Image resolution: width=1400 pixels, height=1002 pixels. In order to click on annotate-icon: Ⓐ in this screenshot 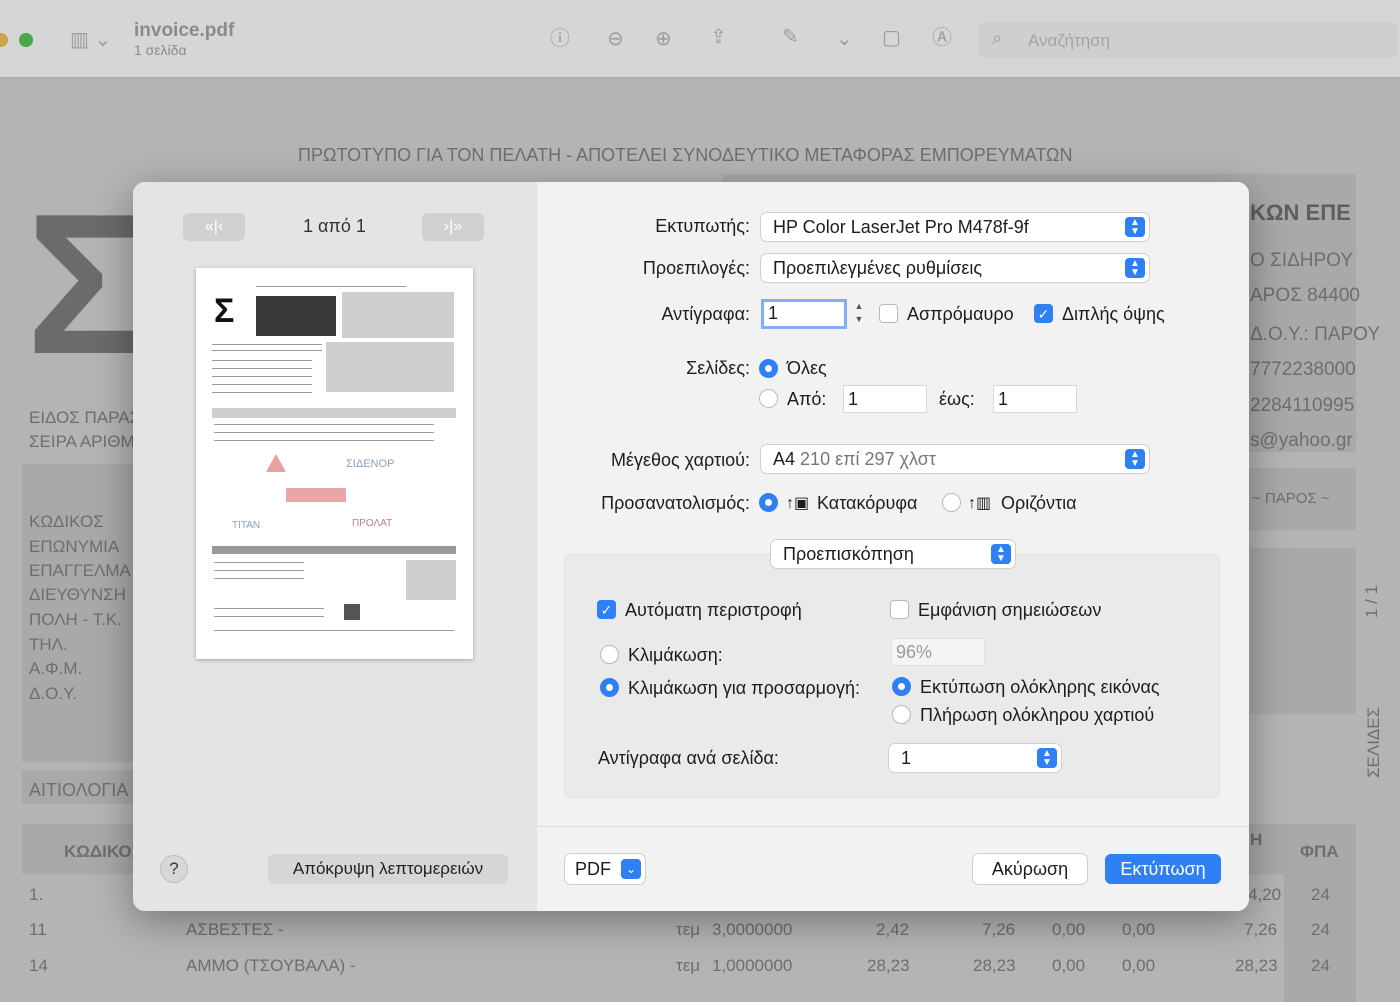, I will do `click(942, 38)`.